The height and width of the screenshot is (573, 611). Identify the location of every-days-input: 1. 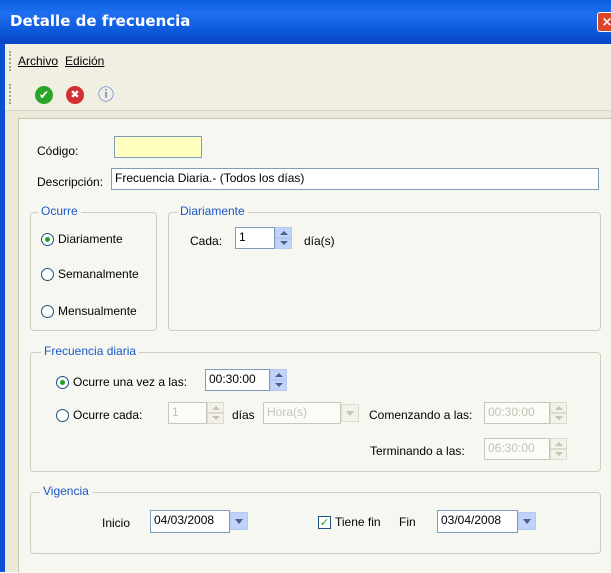
(255, 238).